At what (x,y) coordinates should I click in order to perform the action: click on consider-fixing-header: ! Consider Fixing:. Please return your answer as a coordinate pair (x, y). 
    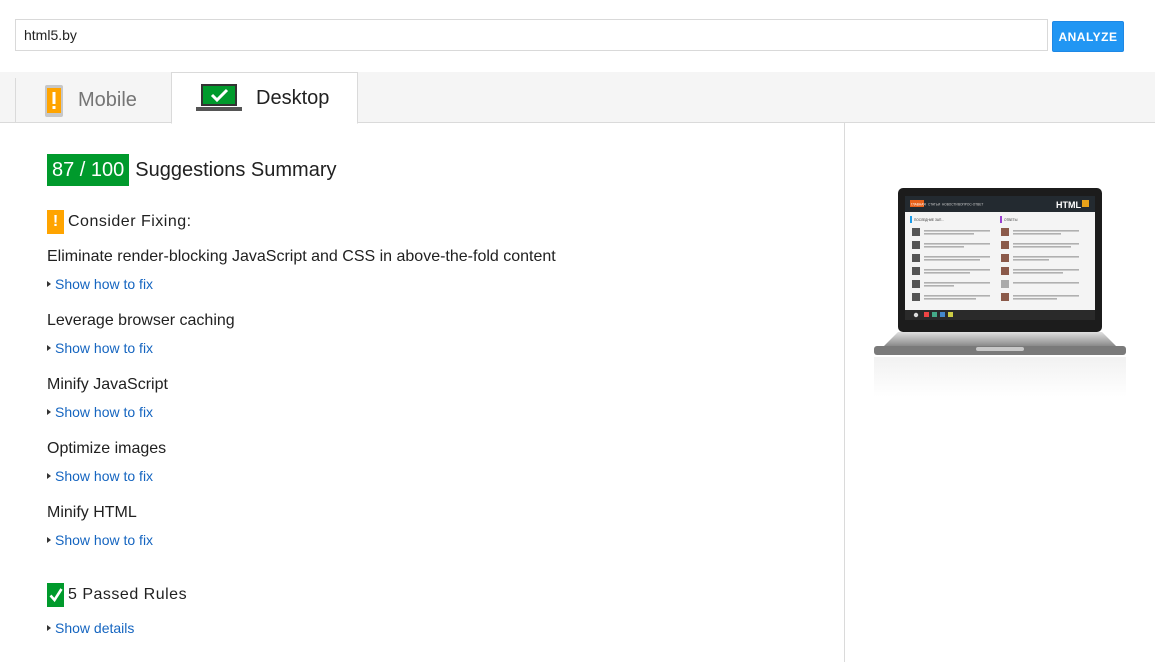
    Looking at the image, I should click on (119, 222).